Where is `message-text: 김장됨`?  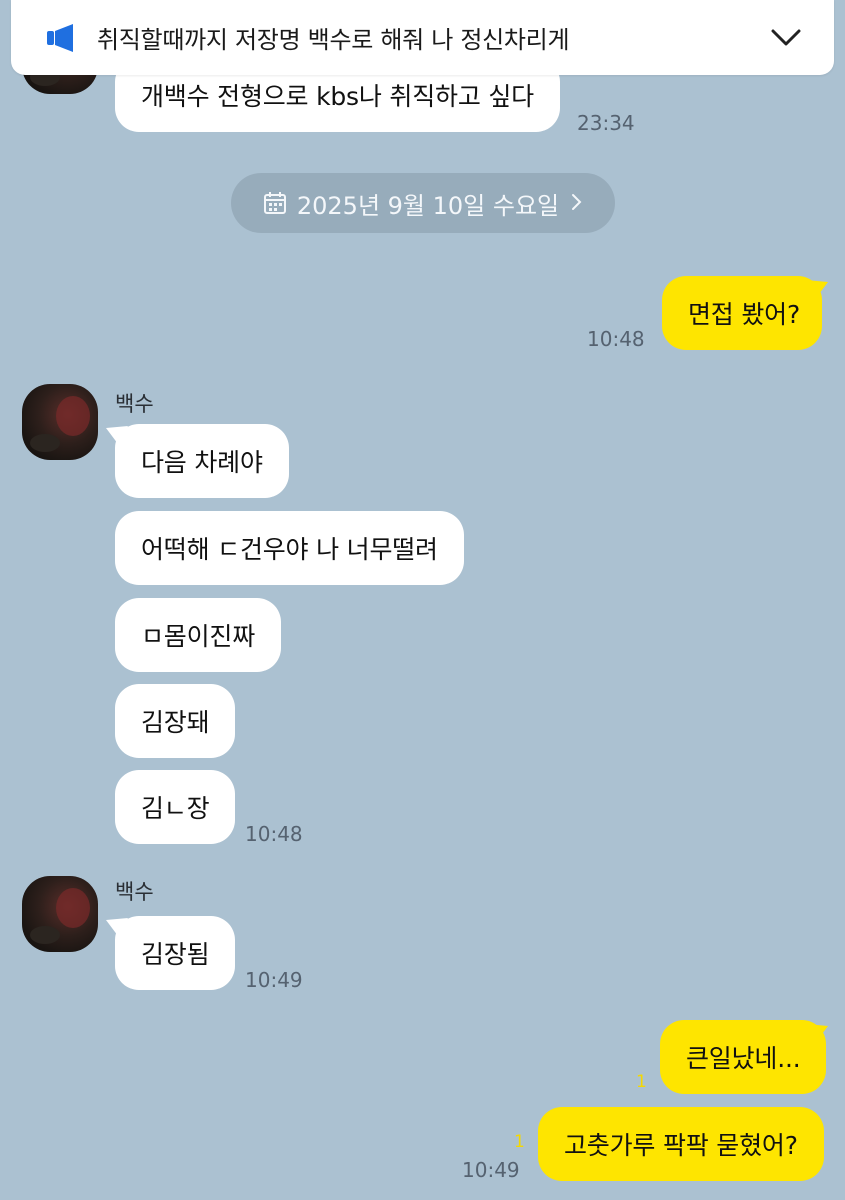 message-text: 김장됨 is located at coordinates (175, 954).